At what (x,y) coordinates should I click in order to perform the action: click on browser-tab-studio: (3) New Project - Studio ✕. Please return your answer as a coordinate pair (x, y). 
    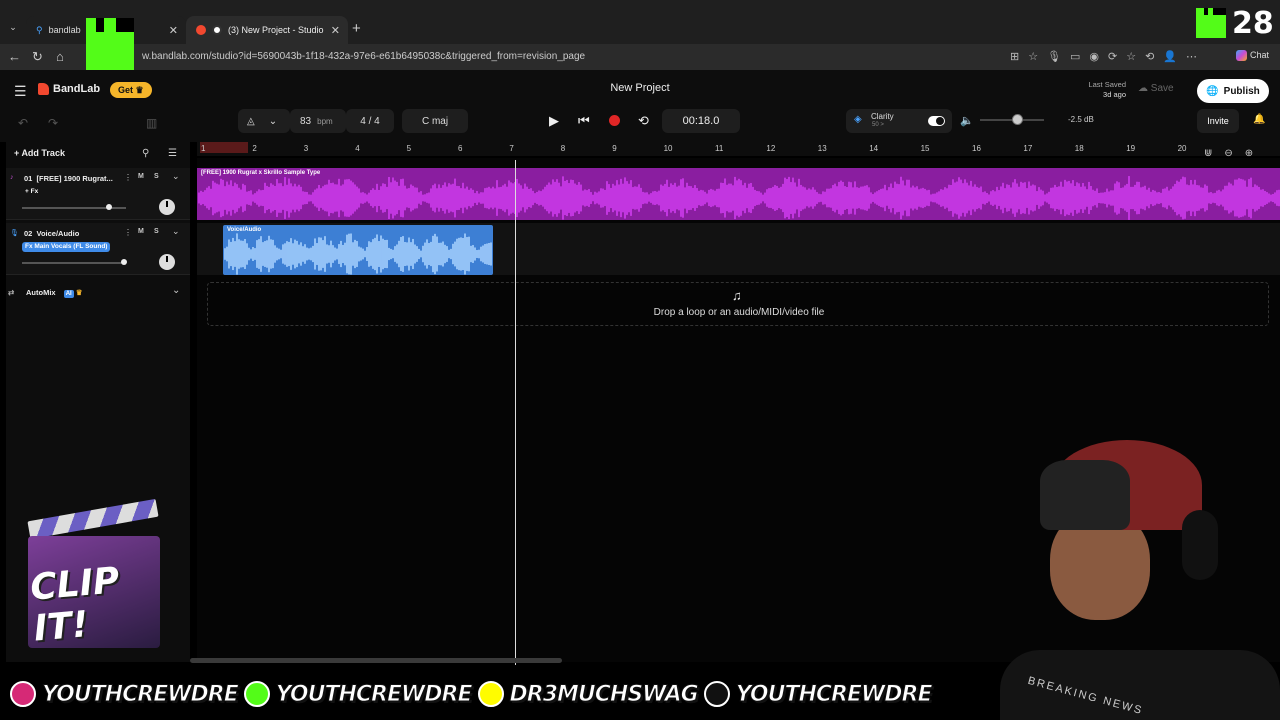
    Looking at the image, I should click on (267, 30).